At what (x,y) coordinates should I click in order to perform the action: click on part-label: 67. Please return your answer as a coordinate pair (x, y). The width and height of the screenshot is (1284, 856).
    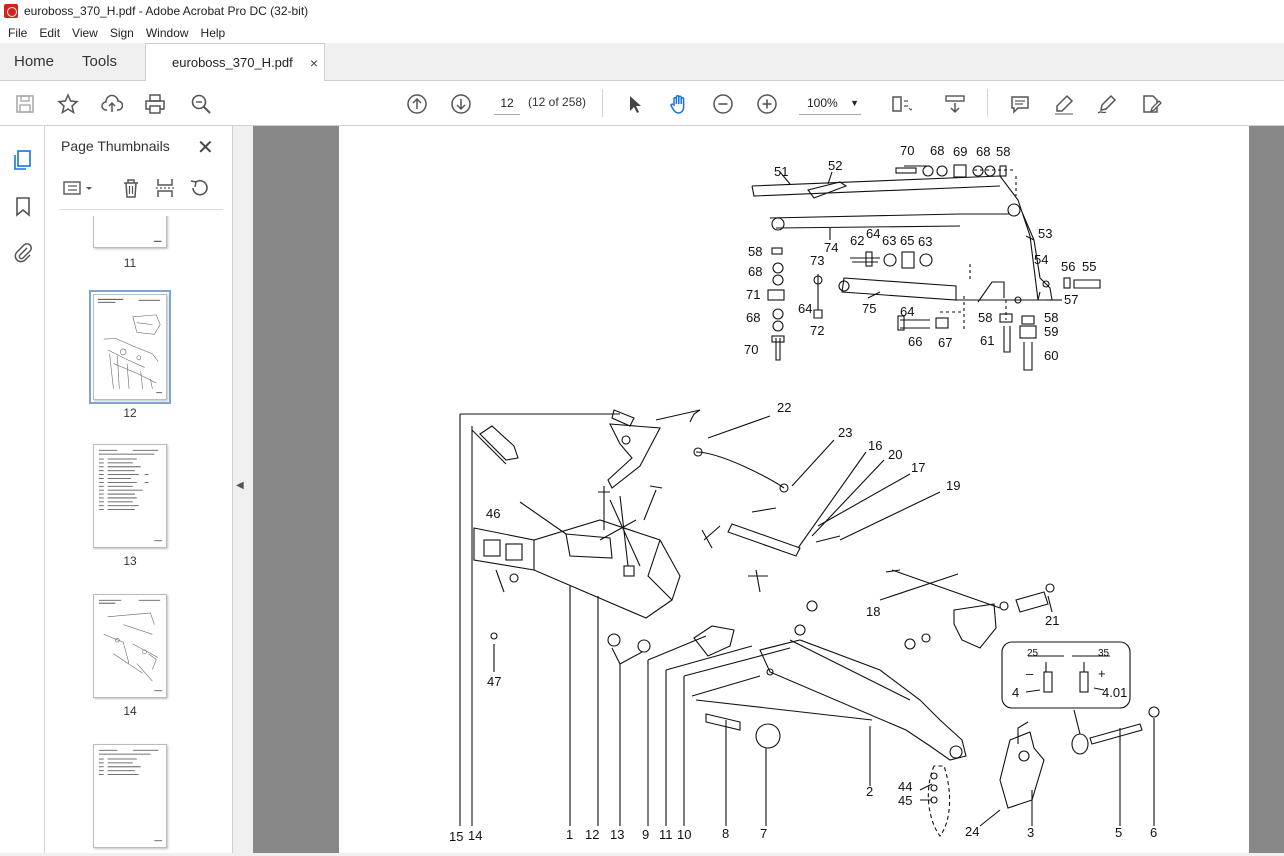
    Looking at the image, I should click on (945, 342).